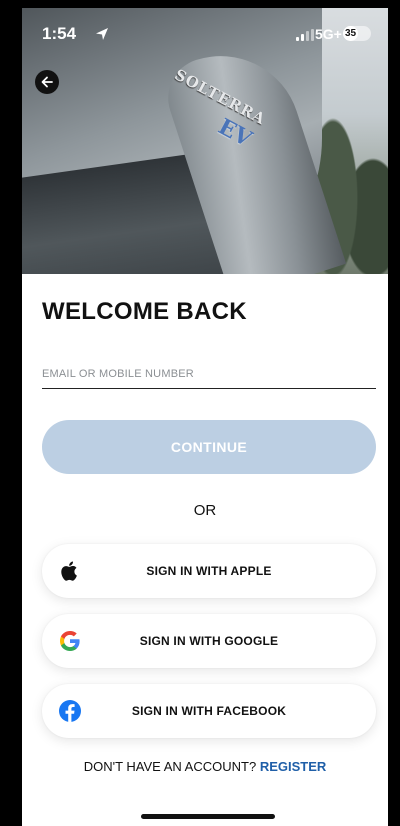 This screenshot has height=826, width=400. What do you see at coordinates (350, 33) in the screenshot?
I see `battery-level: 35` at bounding box center [350, 33].